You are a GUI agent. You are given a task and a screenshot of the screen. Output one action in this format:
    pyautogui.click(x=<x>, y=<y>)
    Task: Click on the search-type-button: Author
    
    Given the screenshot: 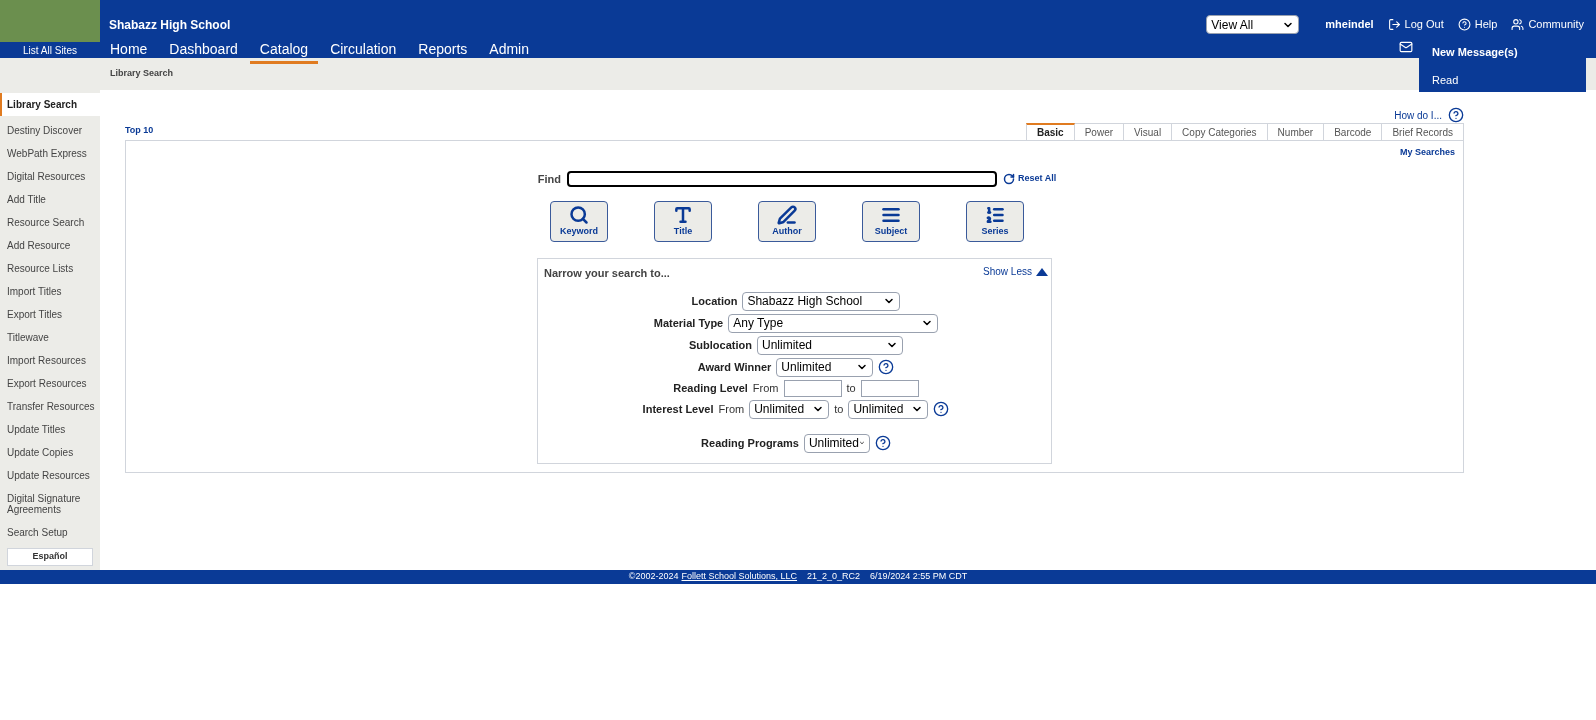 What is the action you would take?
    pyautogui.click(x=787, y=221)
    